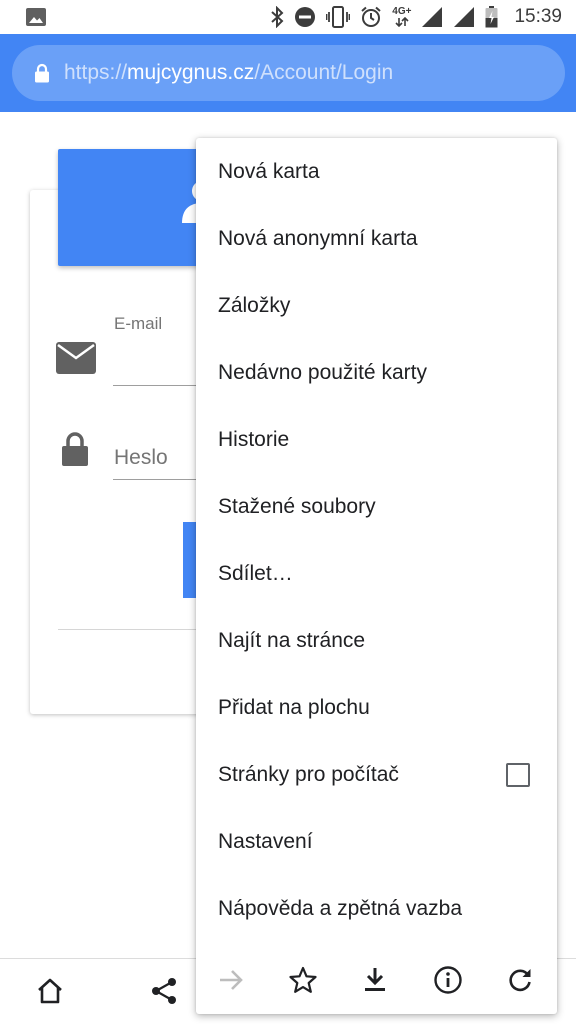  I want to click on menu-item-label: Stažené soubory, so click(297, 506).